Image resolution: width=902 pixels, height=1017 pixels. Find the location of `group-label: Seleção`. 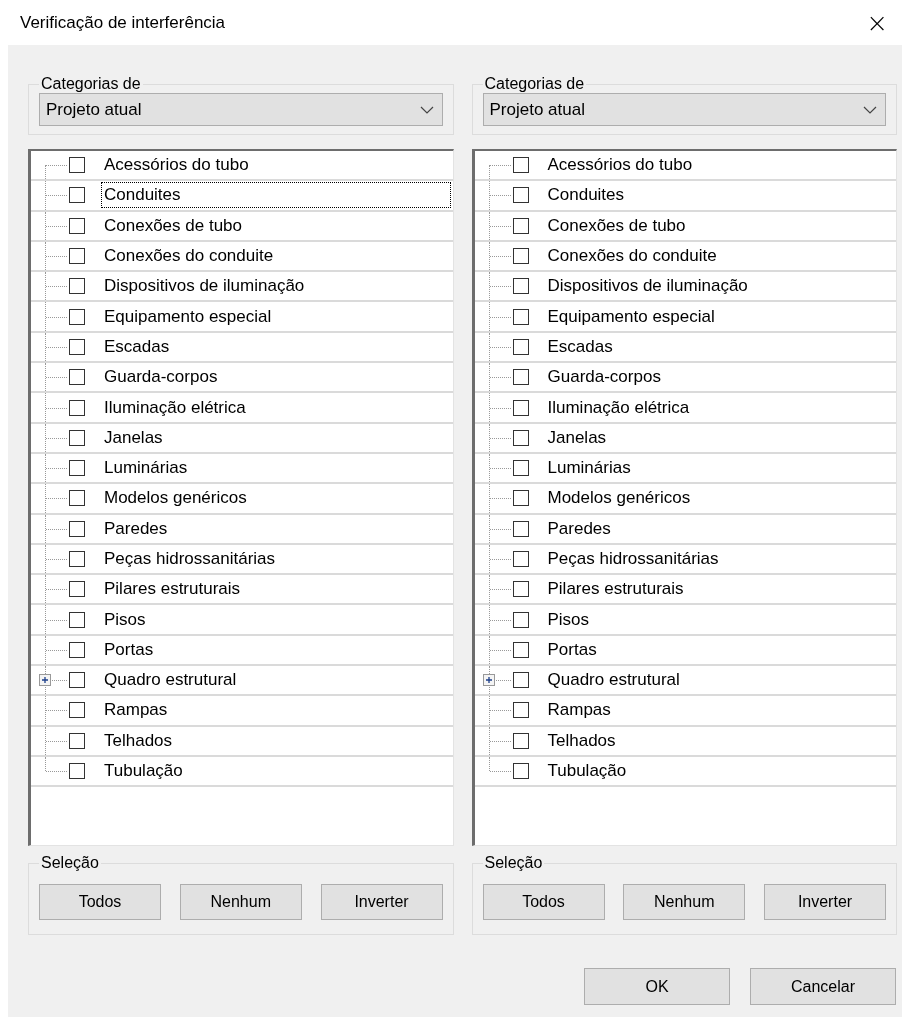

group-label: Seleção is located at coordinates (70, 863).